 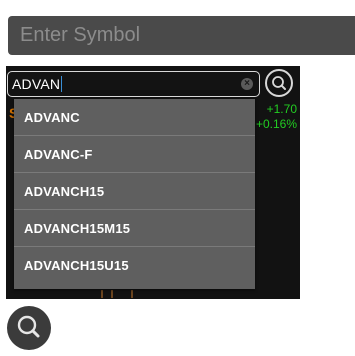 I want to click on suggestion-item: ADVANCH15U15, so click(x=134, y=265).